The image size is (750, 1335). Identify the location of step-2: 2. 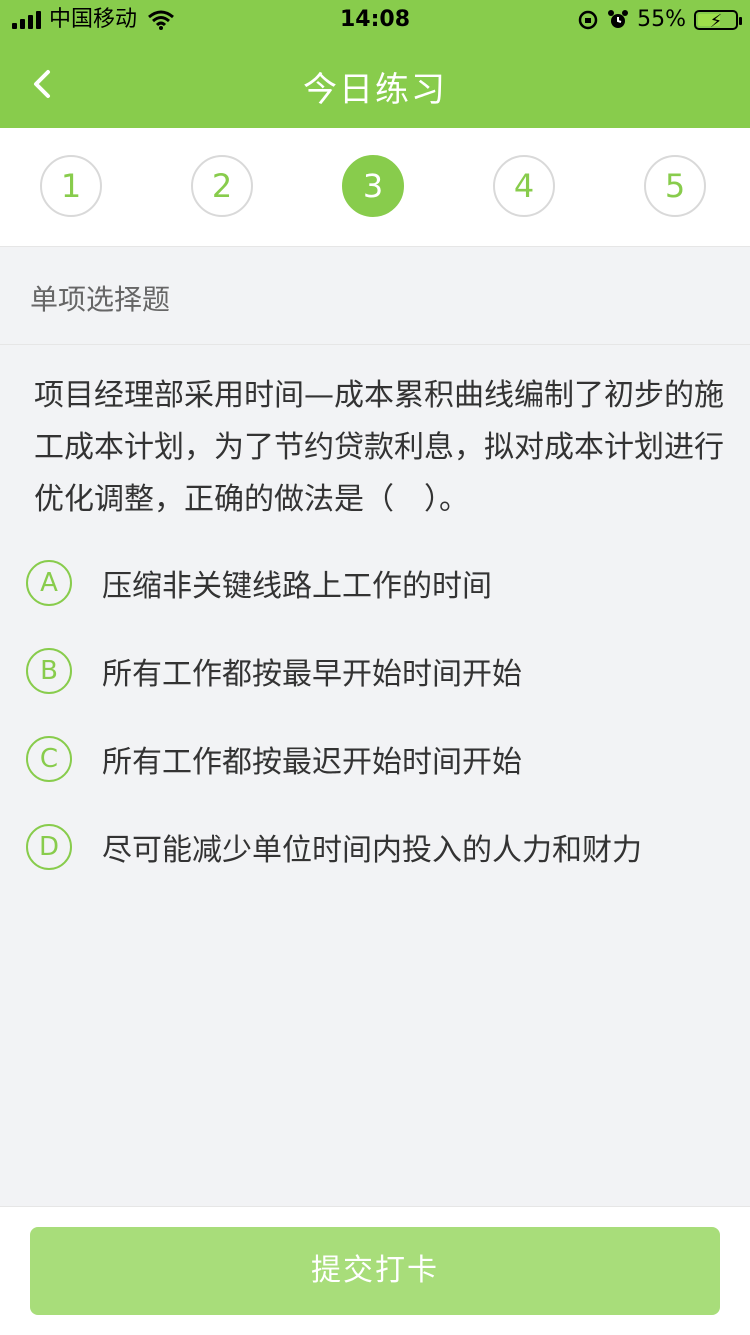
(222, 186).